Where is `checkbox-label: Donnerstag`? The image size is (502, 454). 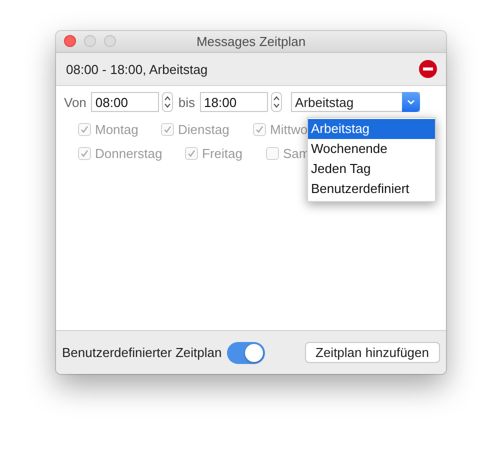
checkbox-label: Donnerstag is located at coordinates (128, 153).